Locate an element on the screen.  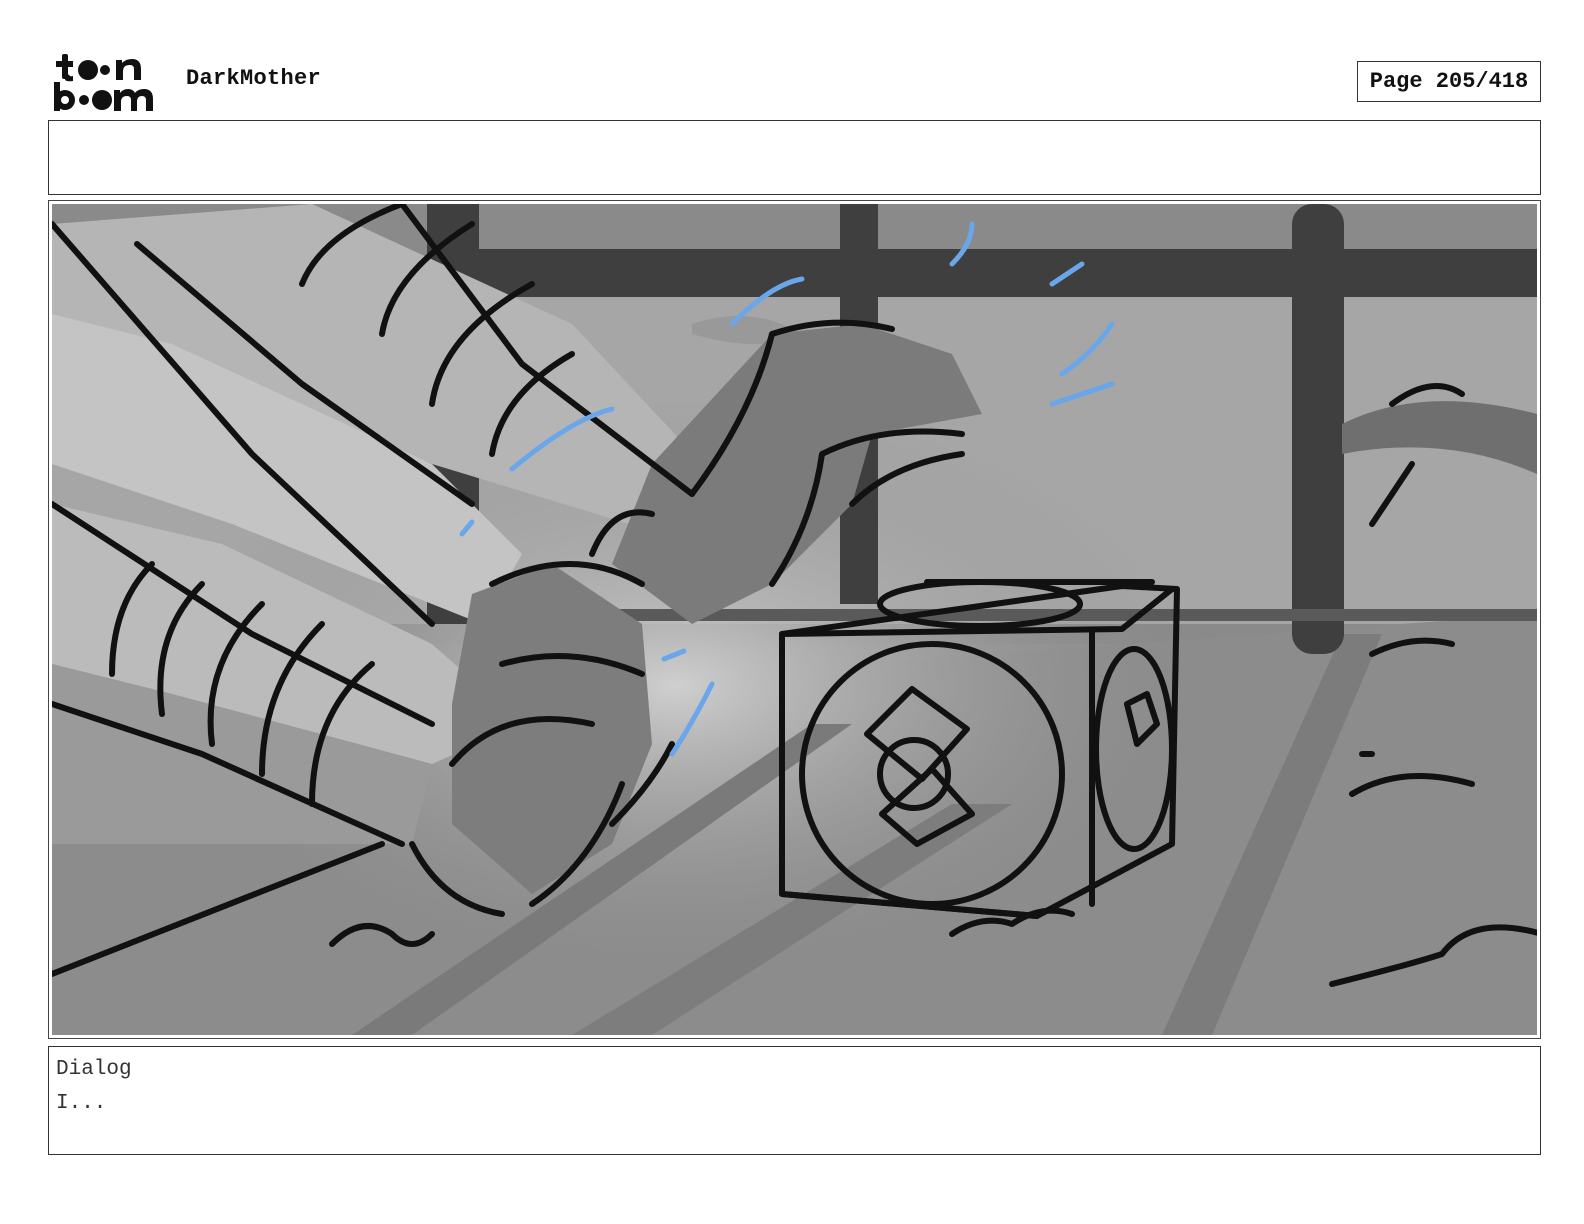
project-title: DarkMother is located at coordinates (254, 78).